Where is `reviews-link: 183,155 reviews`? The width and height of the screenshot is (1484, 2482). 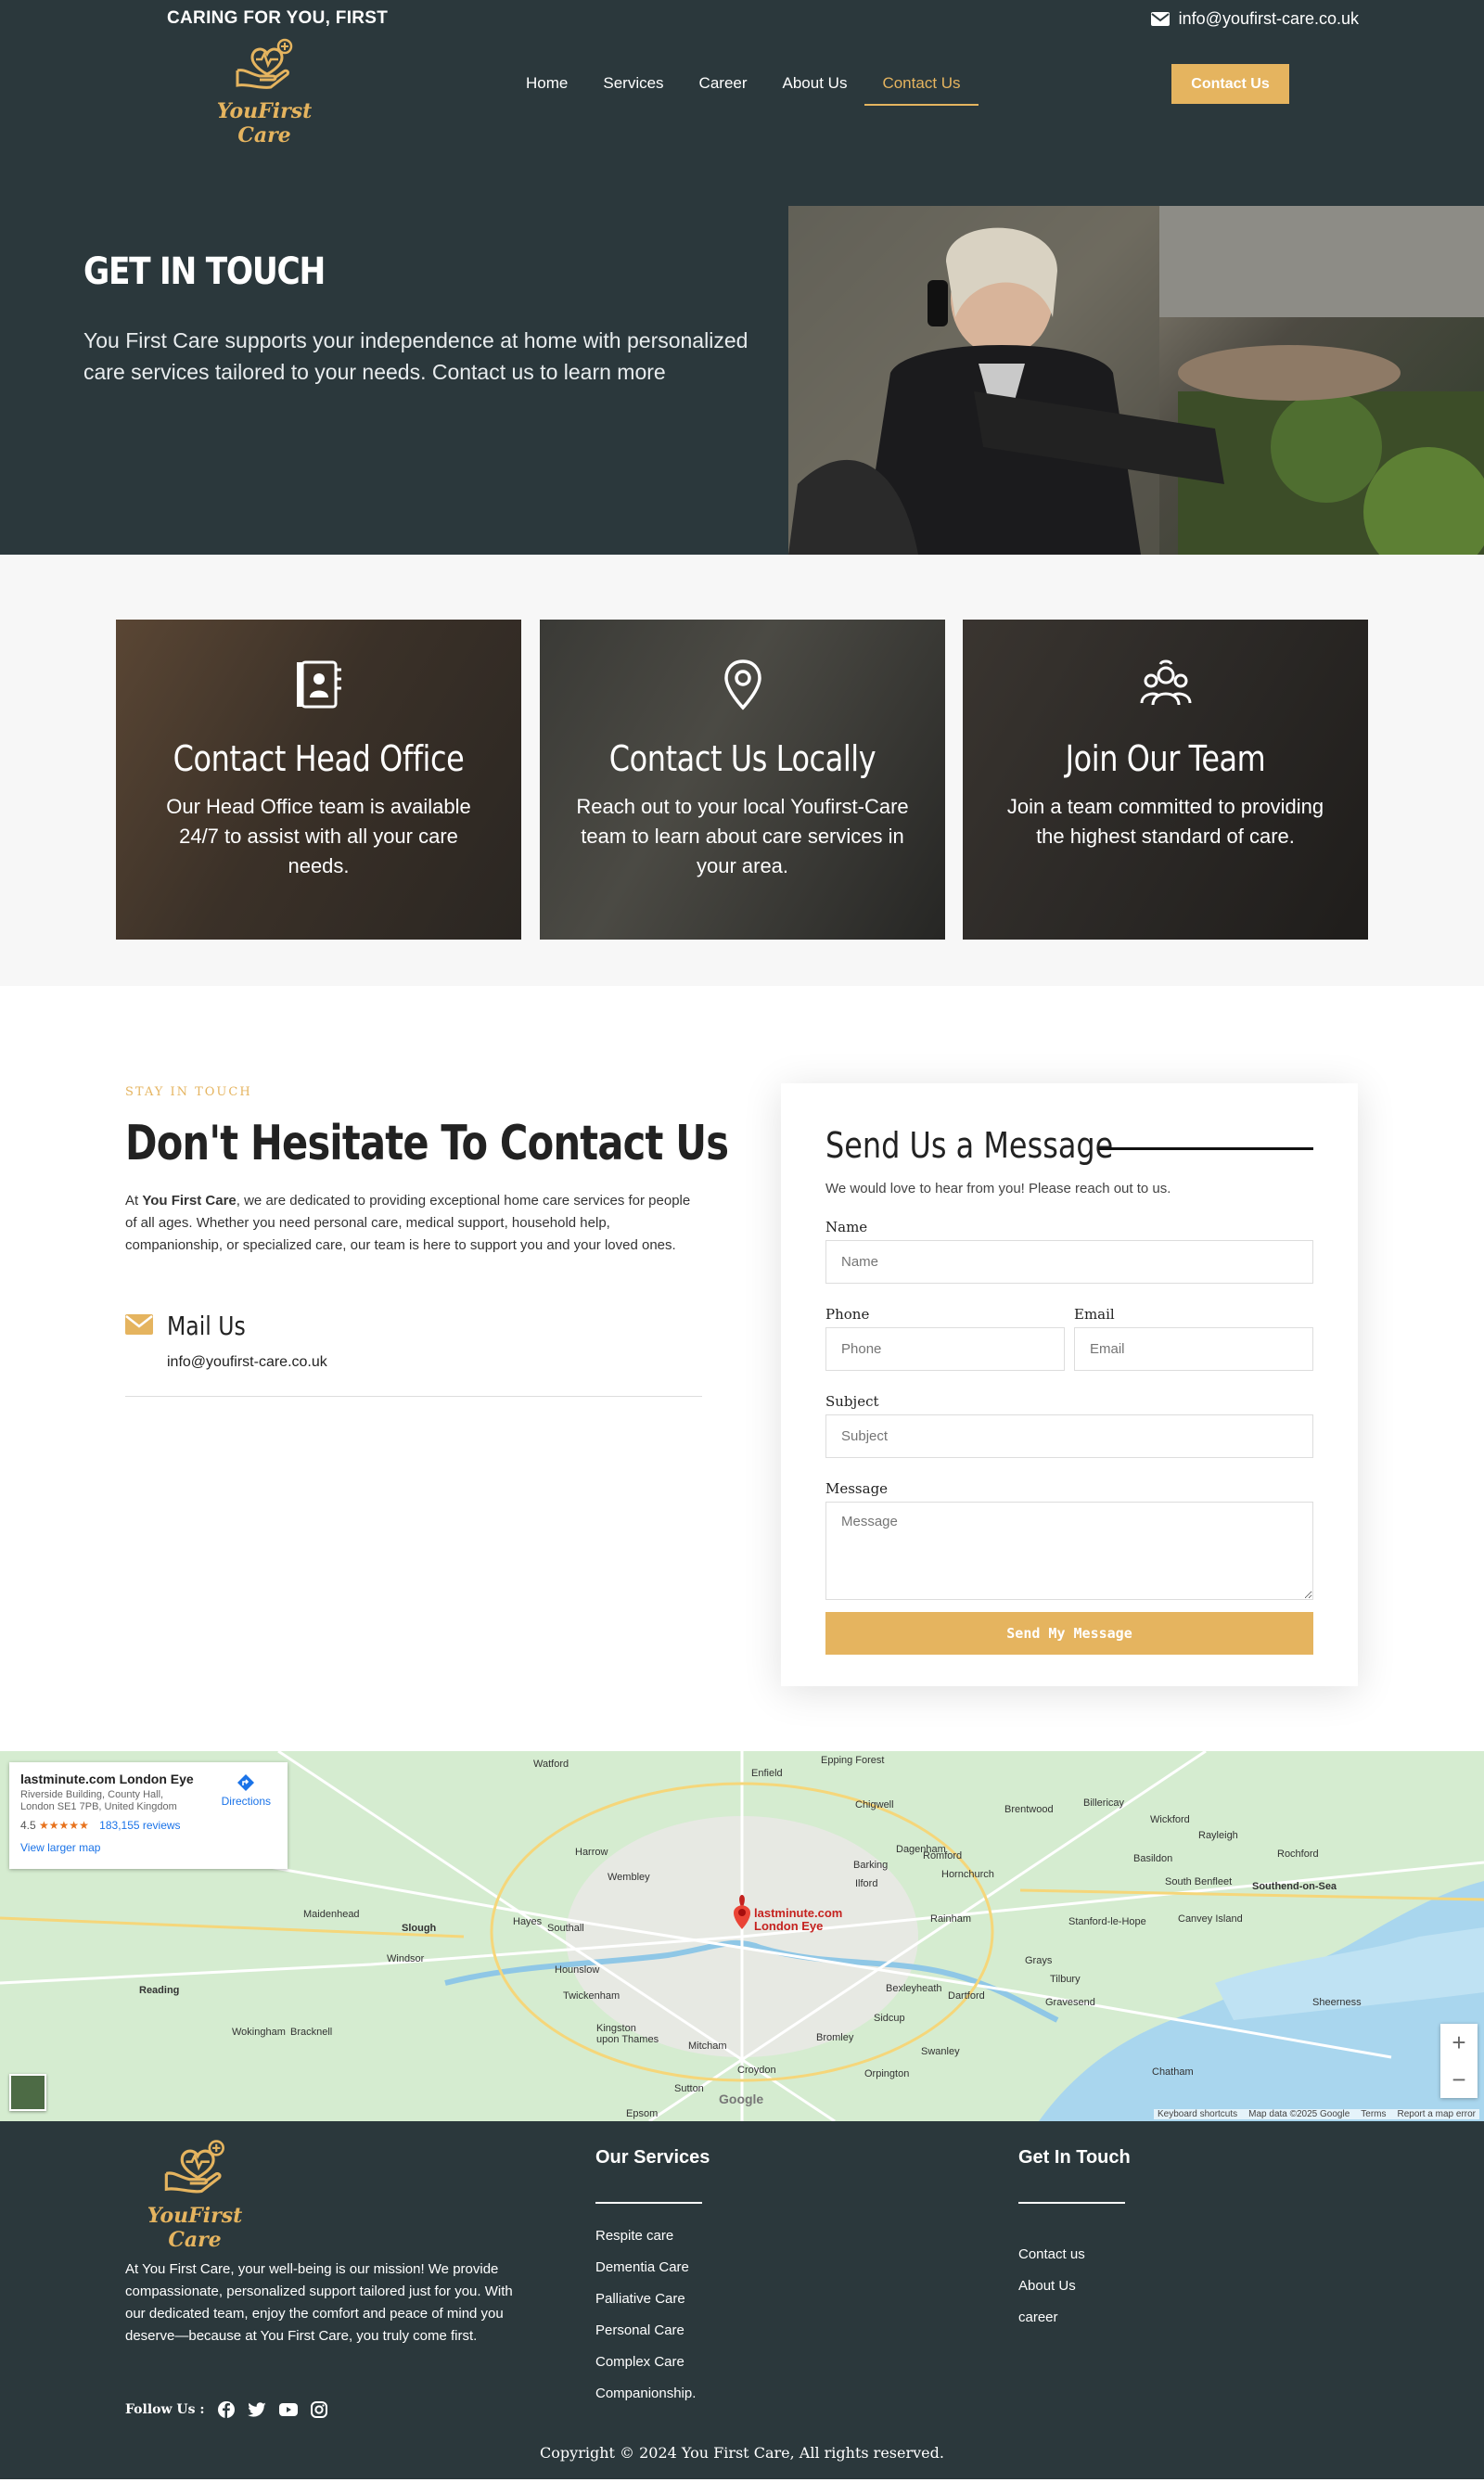 reviews-link: 183,155 reviews is located at coordinates (139, 1826).